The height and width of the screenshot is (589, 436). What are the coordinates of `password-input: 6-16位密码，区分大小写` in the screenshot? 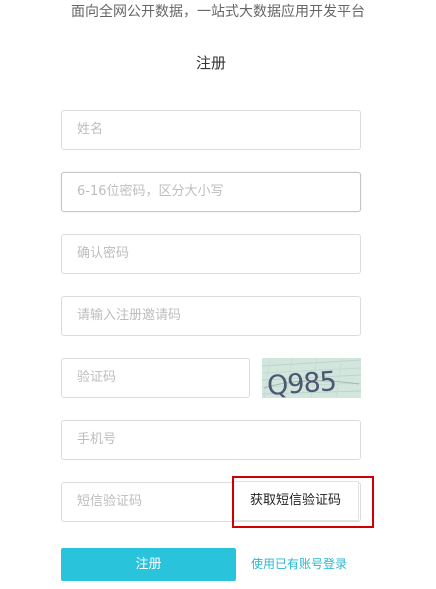 It's located at (211, 192).